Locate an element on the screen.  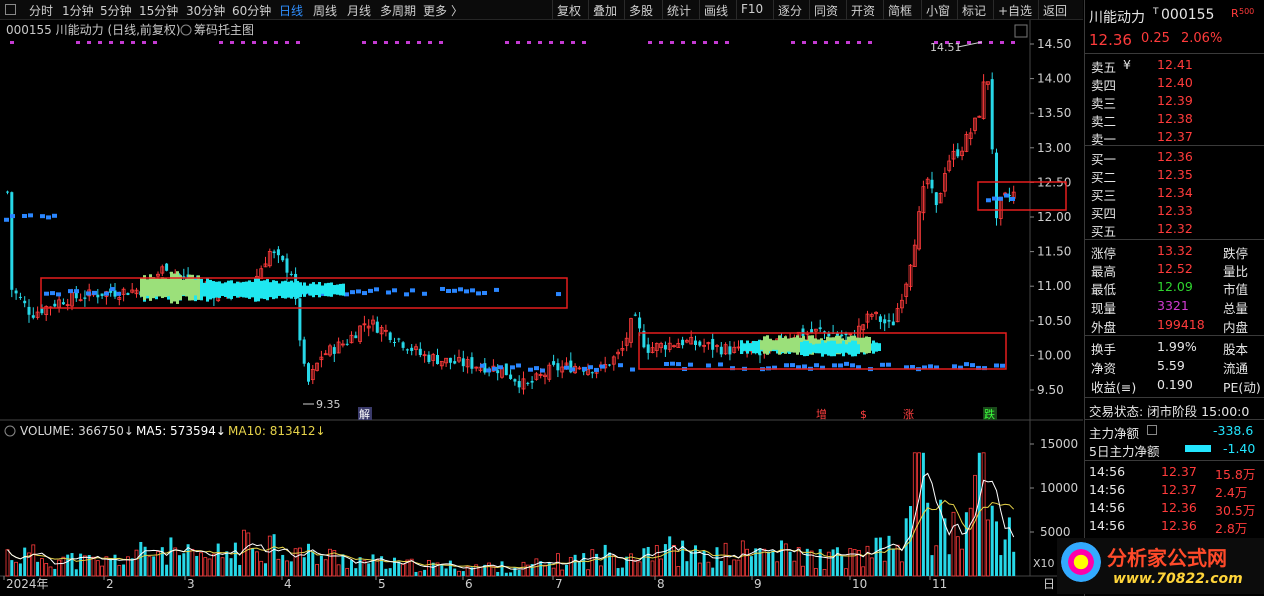
mark-button: 标记 is located at coordinates (974, 10).